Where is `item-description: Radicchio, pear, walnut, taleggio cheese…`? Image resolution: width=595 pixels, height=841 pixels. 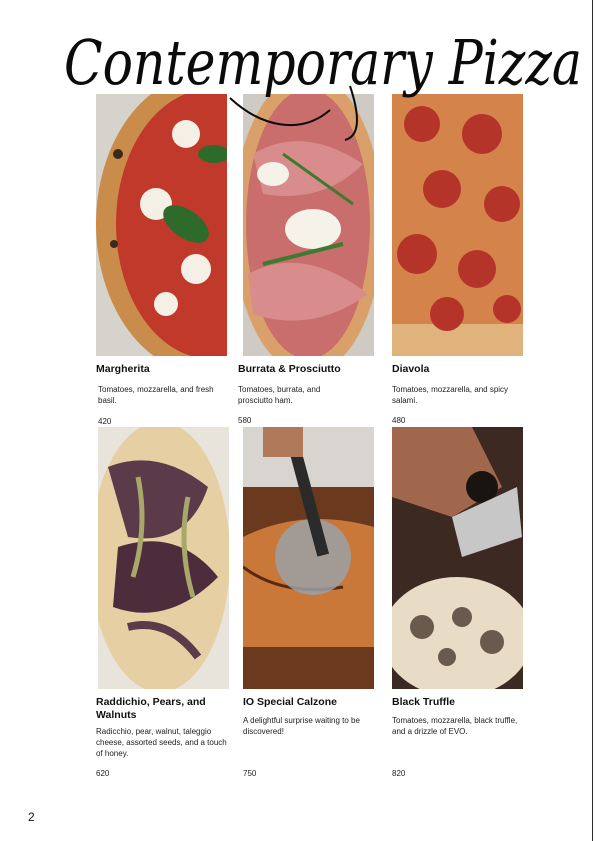 item-description: Radicchio, pear, walnut, taleggio cheese… is located at coordinates (161, 742).